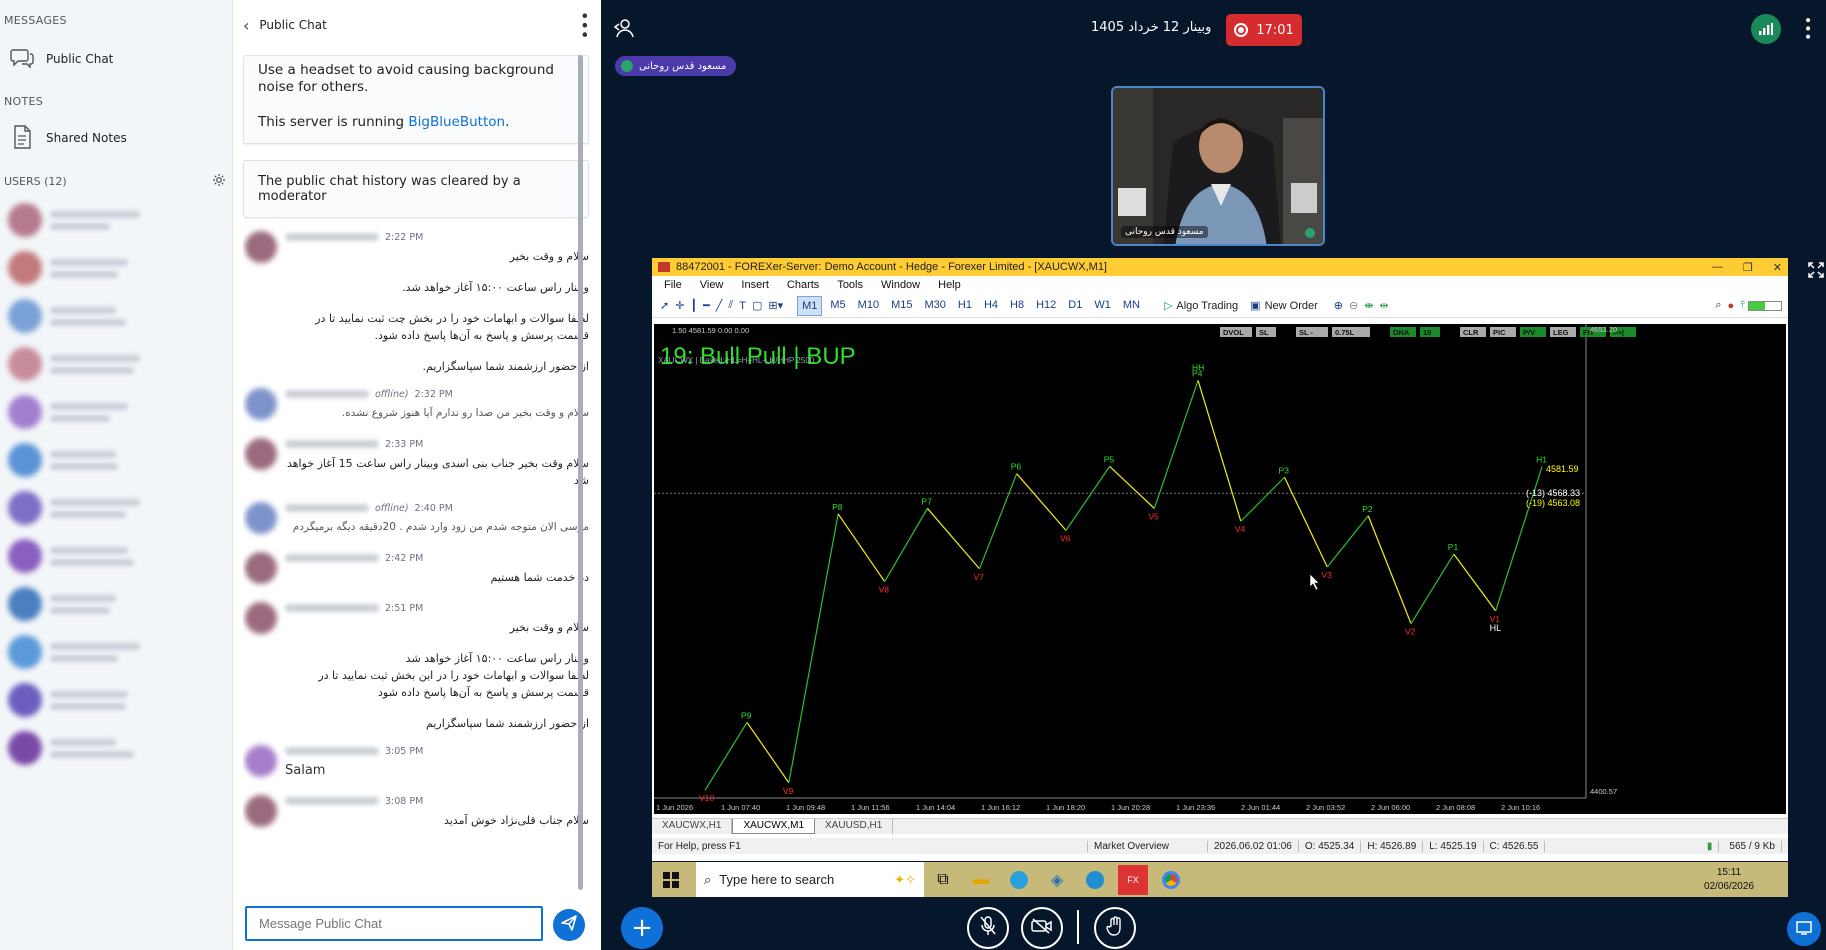 The image size is (1826, 950). Describe the element at coordinates (810, 305) in the screenshot. I see `timeframe-m1: M1` at that location.